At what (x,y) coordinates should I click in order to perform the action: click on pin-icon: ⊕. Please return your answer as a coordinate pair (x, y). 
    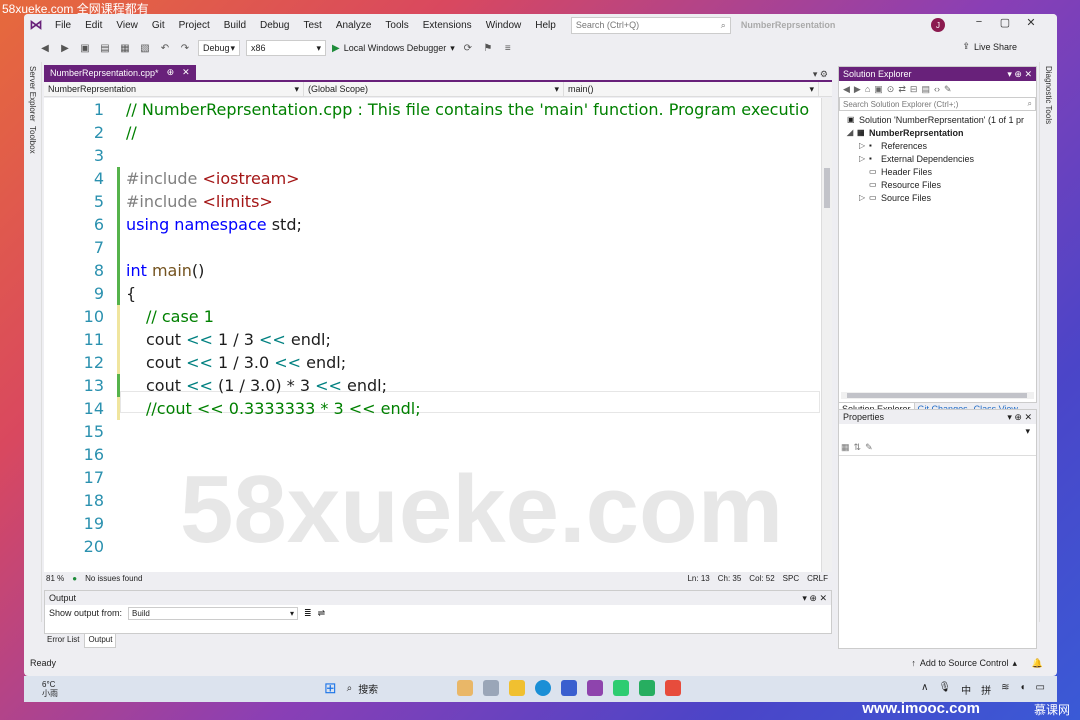
    Looking at the image, I should click on (171, 72).